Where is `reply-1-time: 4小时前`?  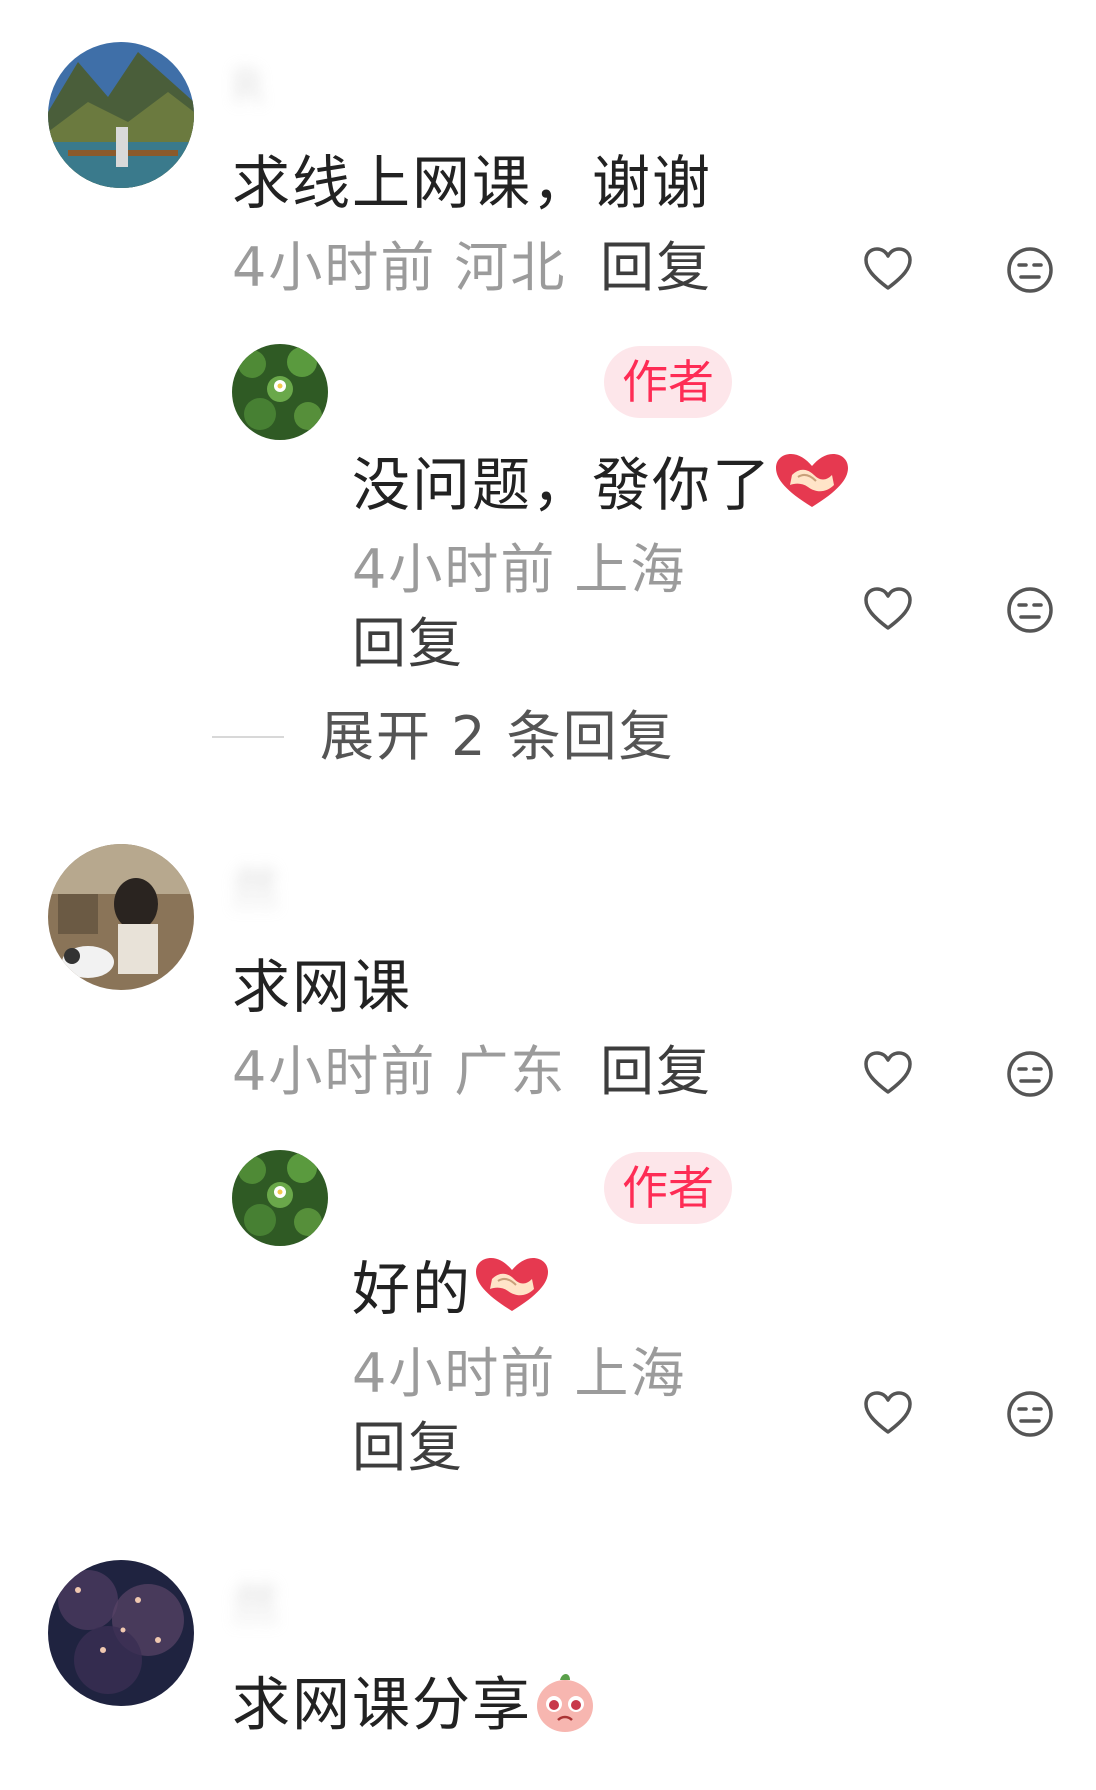
reply-1-time: 4小时前 is located at coordinates (454, 569).